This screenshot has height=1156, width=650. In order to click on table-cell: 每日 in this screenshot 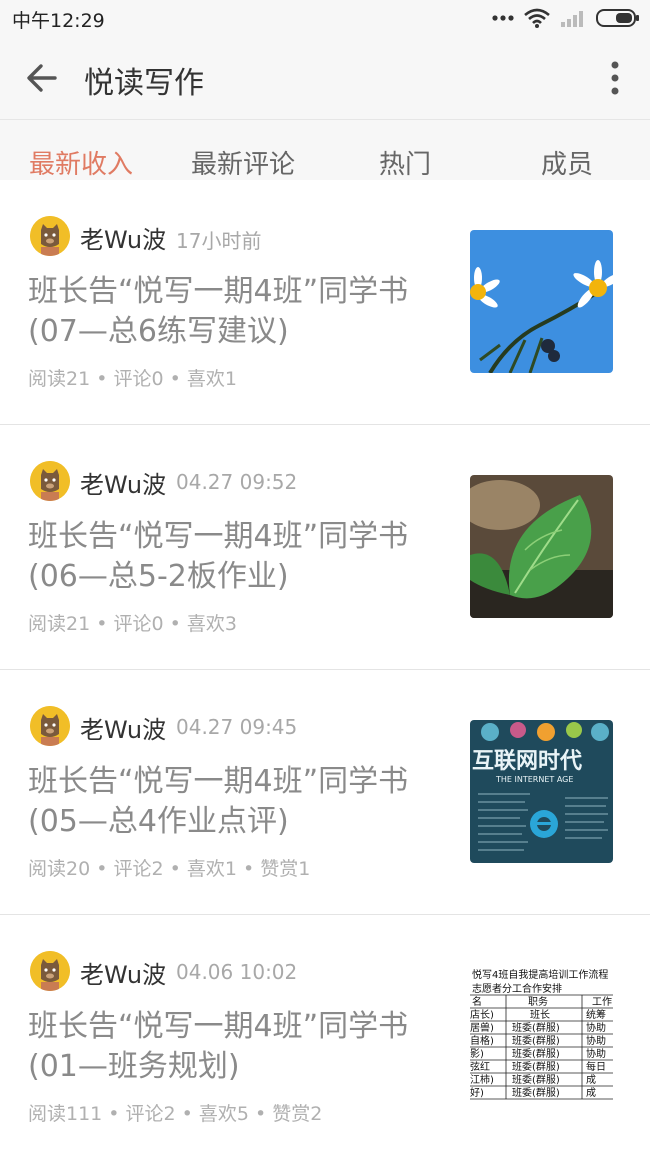, I will do `click(596, 1066)`.